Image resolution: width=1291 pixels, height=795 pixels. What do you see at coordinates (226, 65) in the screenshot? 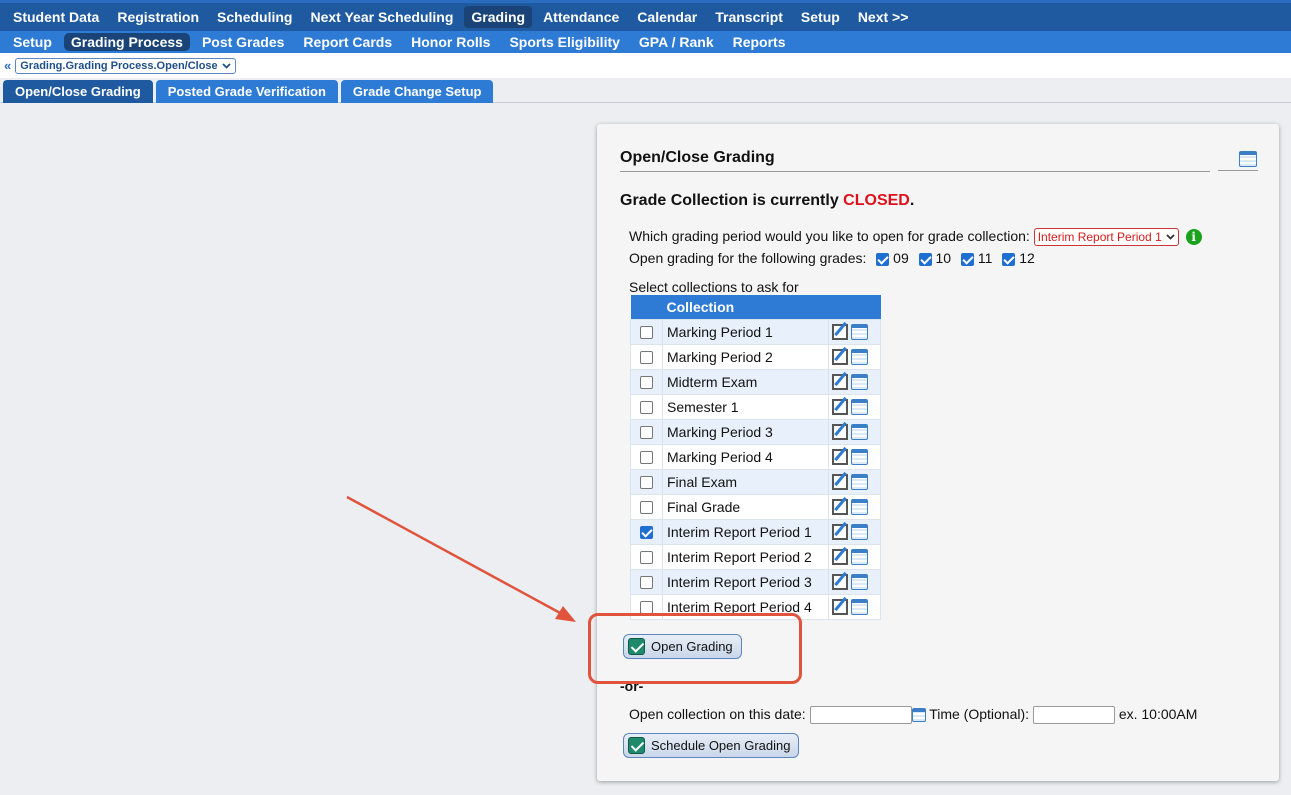
I see `chevron-down-icon` at bounding box center [226, 65].